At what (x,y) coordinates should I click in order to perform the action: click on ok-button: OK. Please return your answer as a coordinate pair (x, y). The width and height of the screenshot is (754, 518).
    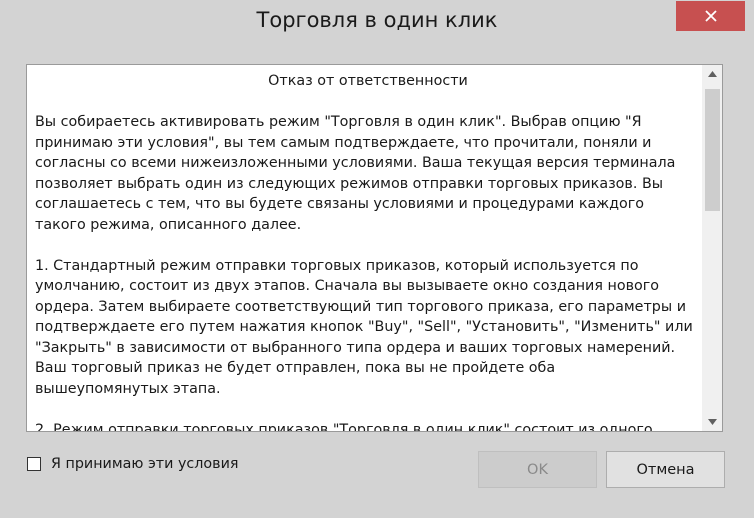
    Looking at the image, I should click on (537, 469).